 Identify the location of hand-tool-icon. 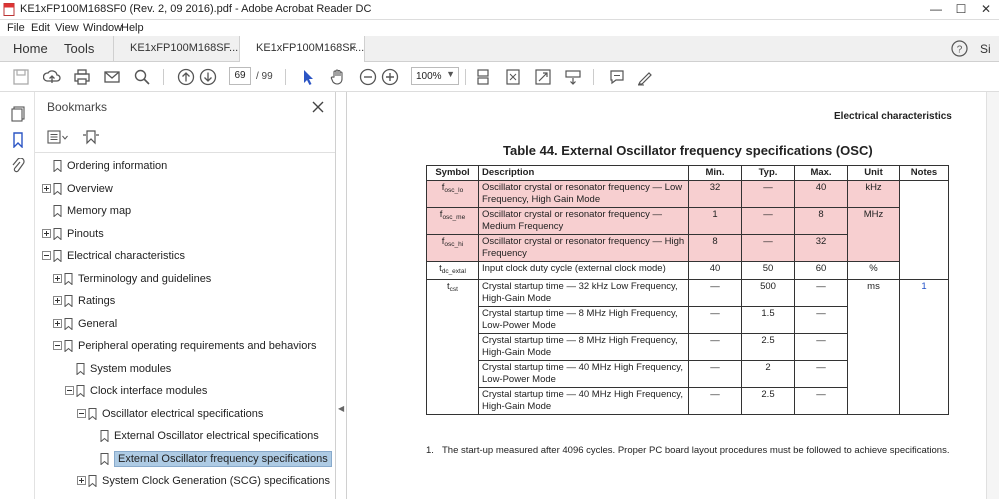
(338, 77).